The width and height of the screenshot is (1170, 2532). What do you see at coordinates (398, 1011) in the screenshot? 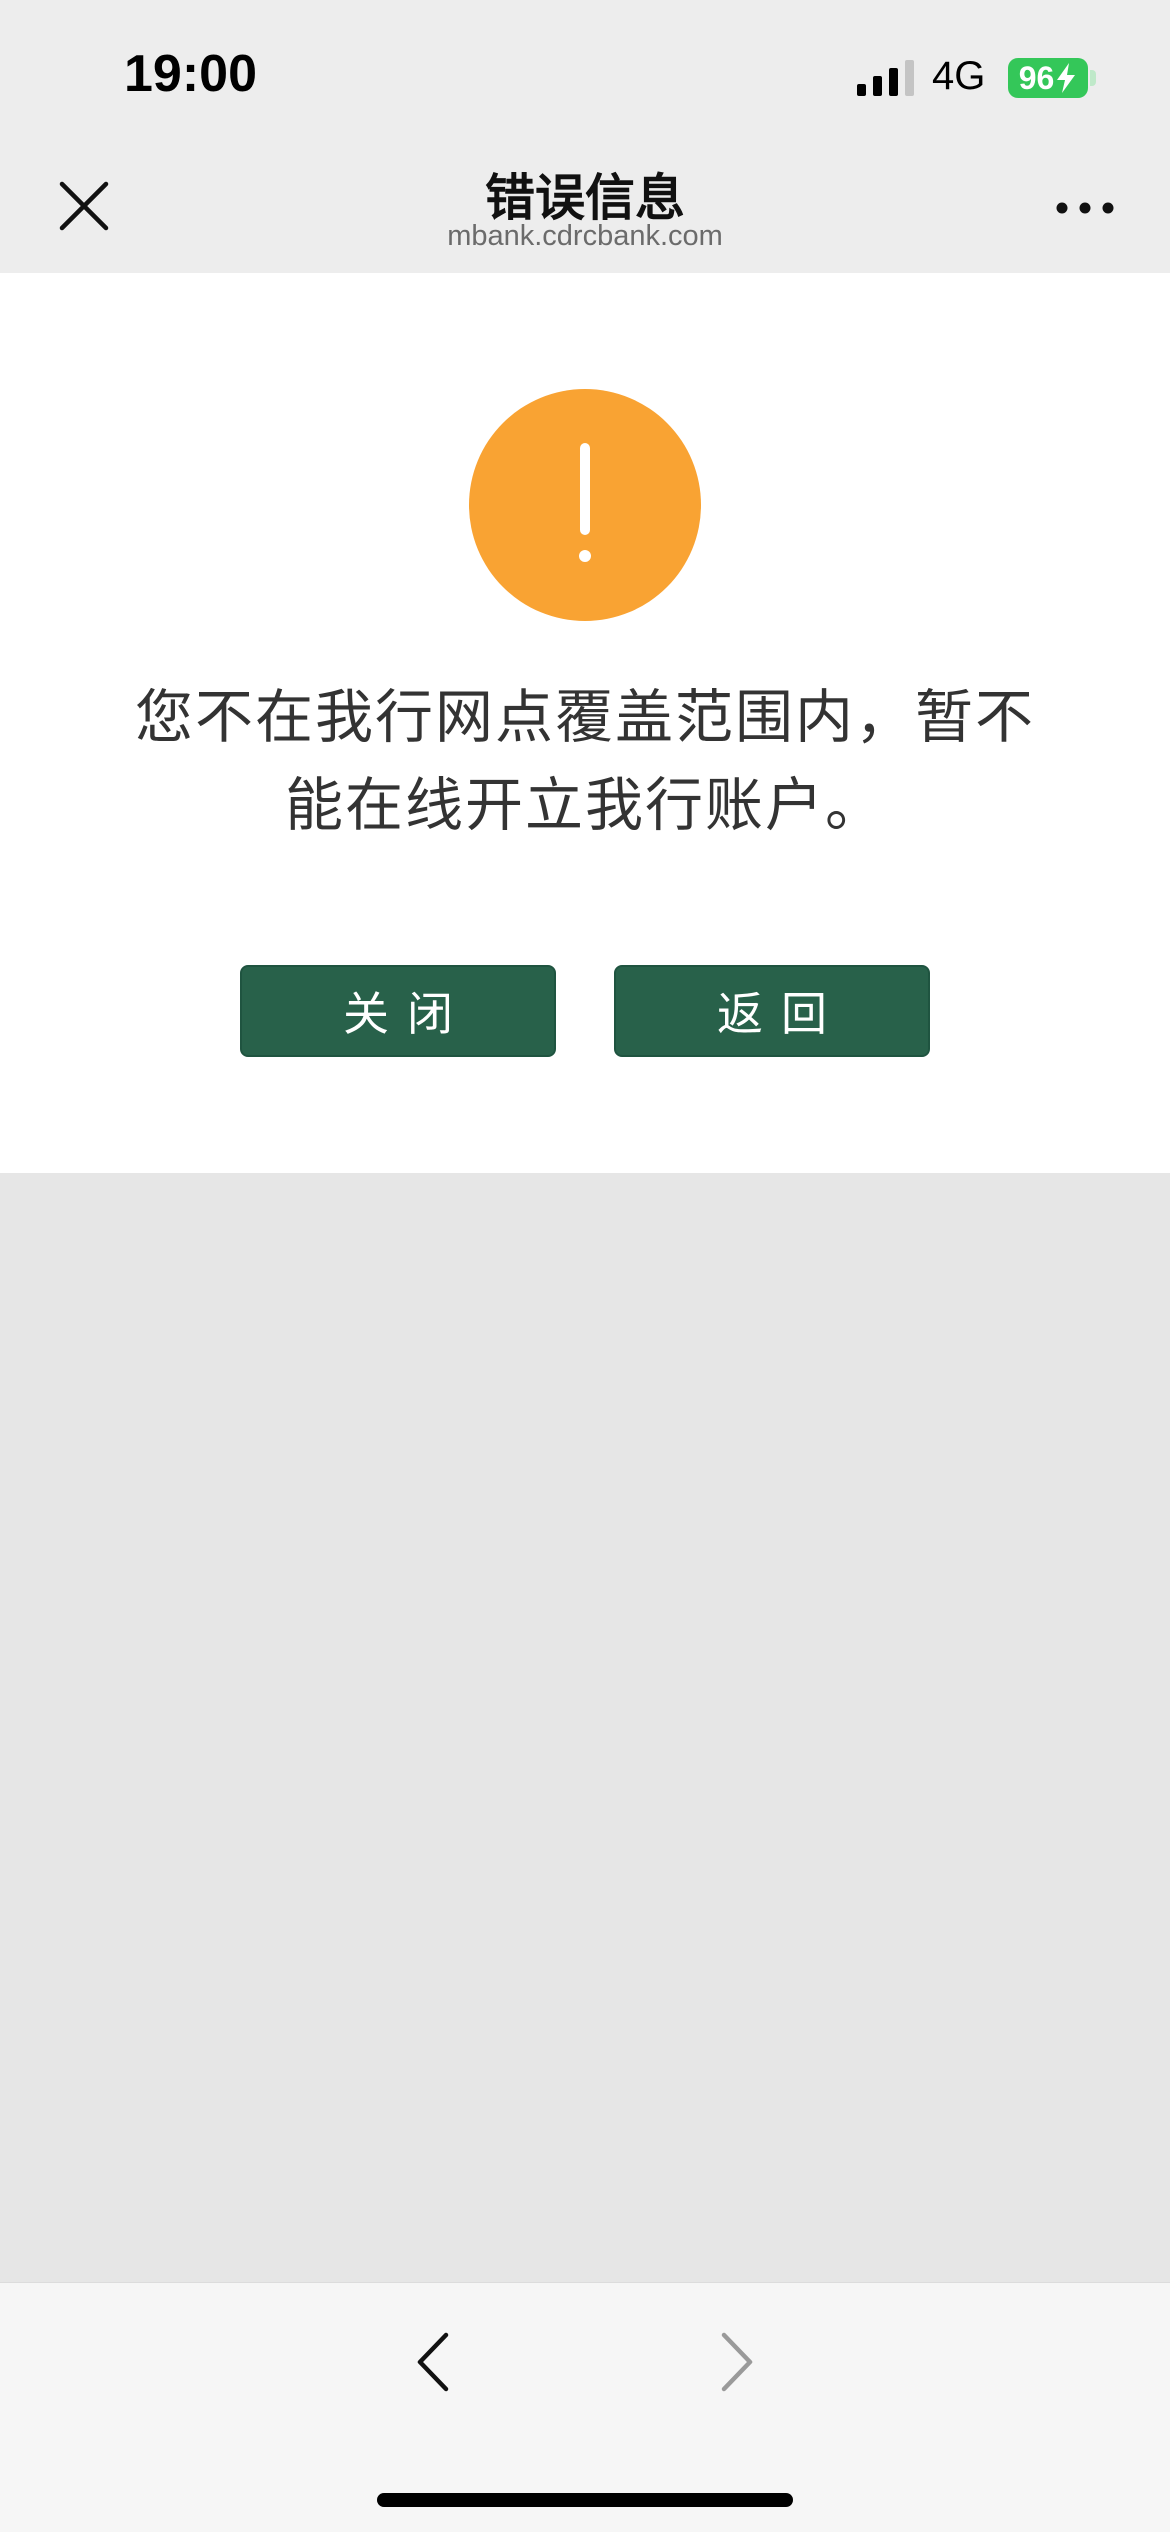
I see `close-button: 关闭` at bounding box center [398, 1011].